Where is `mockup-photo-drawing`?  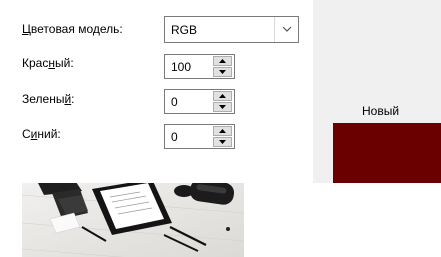 mockup-photo-drawing is located at coordinates (133, 220).